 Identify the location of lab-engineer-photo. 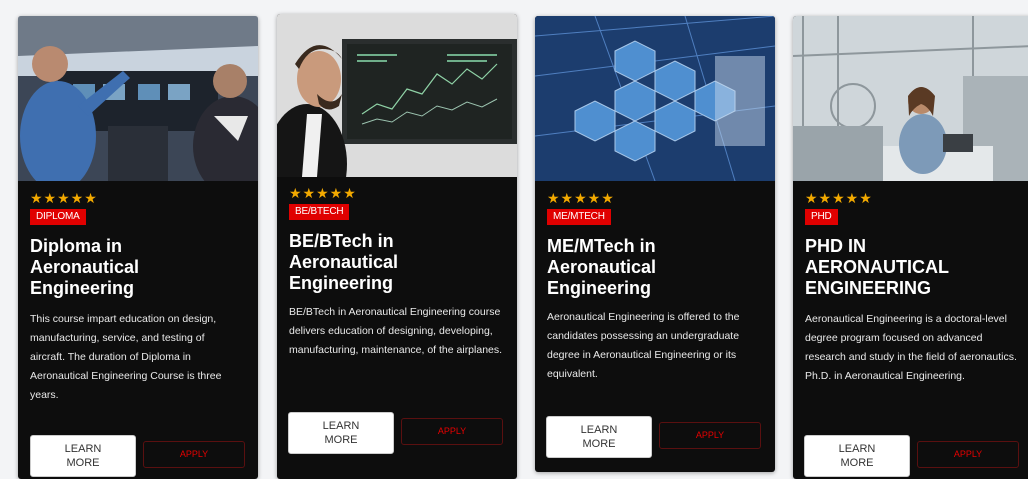
(910, 98).